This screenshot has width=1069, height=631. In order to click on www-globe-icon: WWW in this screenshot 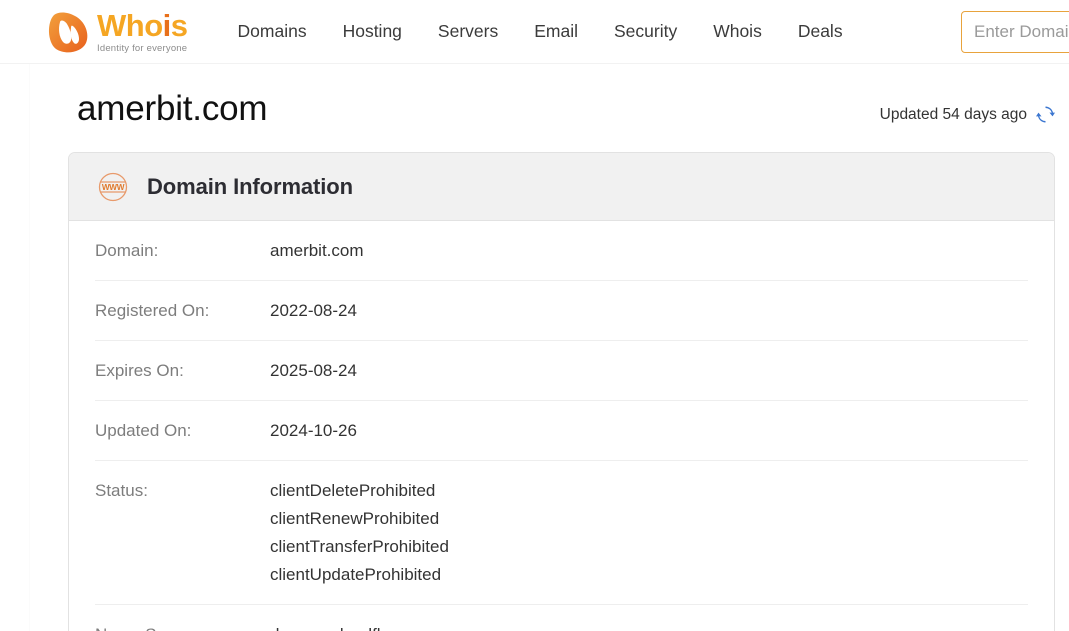, I will do `click(113, 187)`.